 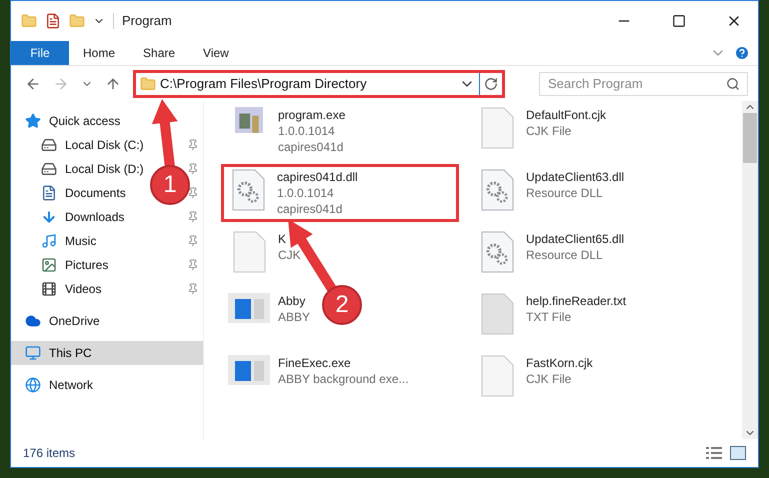 I want to click on properties-icon, so click(x=53, y=21).